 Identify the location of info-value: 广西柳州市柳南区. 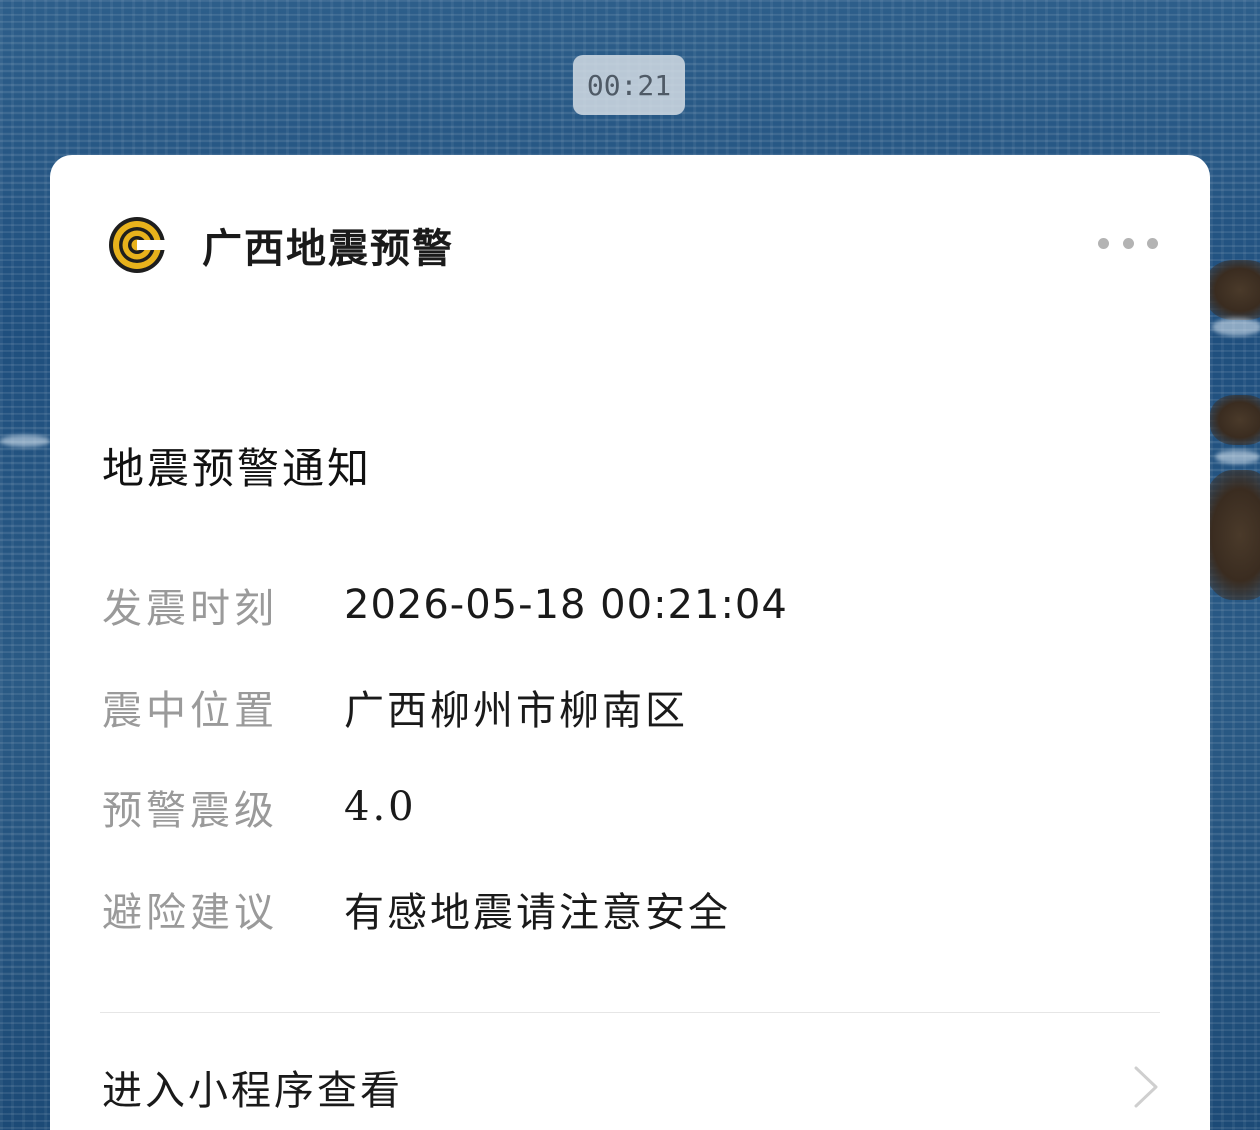
(516, 711).